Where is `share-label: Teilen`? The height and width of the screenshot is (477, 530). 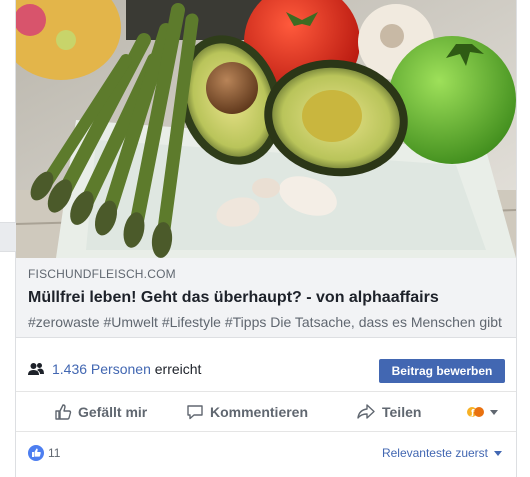
share-label: Teilen is located at coordinates (402, 412).